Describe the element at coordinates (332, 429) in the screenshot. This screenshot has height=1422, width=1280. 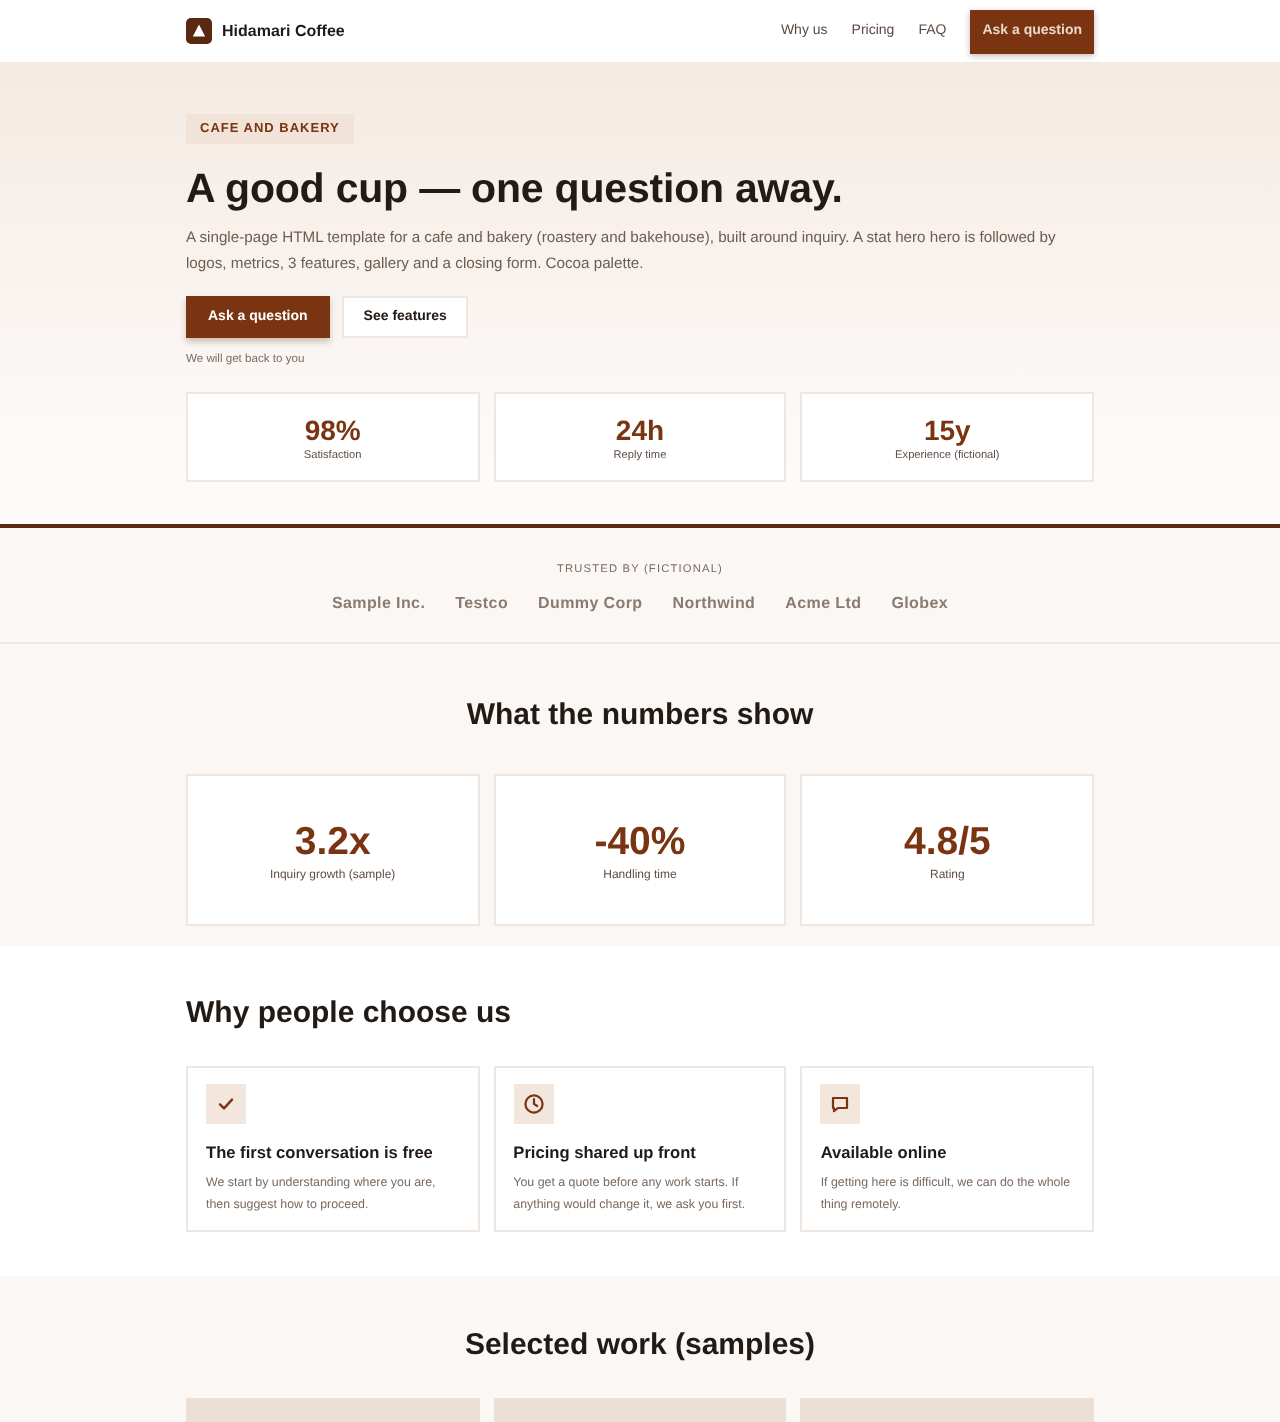
I see `stat-value: 98%` at that location.